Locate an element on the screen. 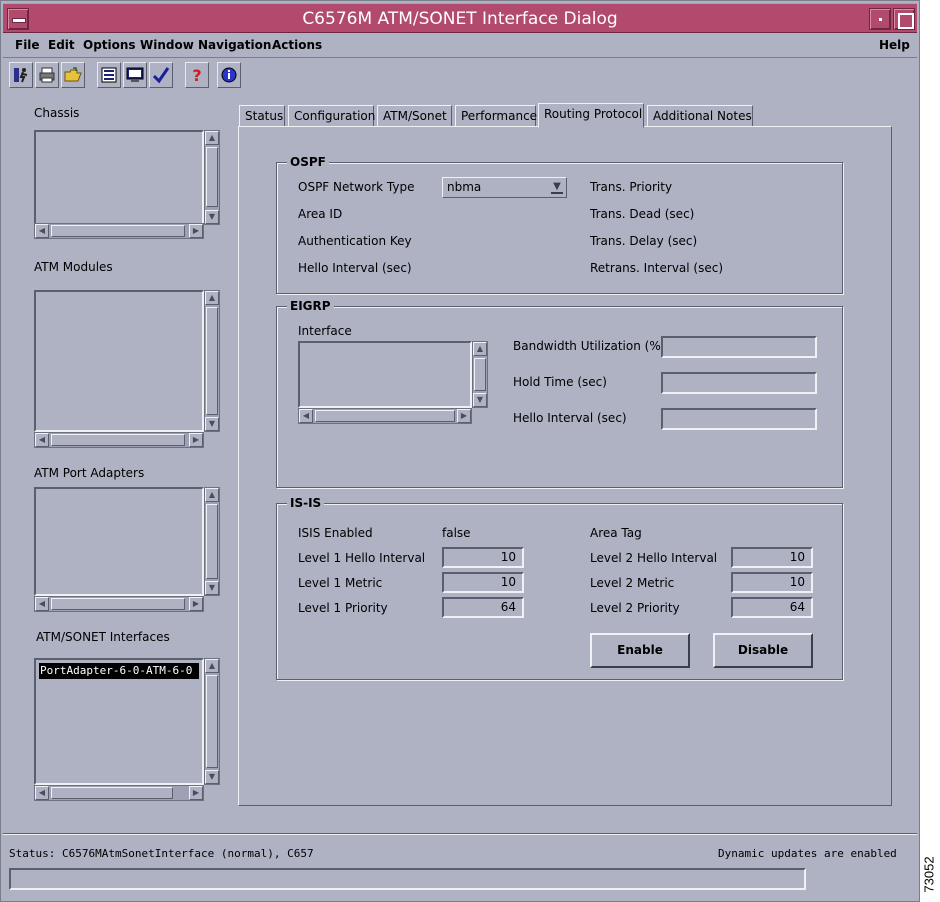 The width and height of the screenshot is (940, 902). level1-priority-field: 64 is located at coordinates (483, 607).